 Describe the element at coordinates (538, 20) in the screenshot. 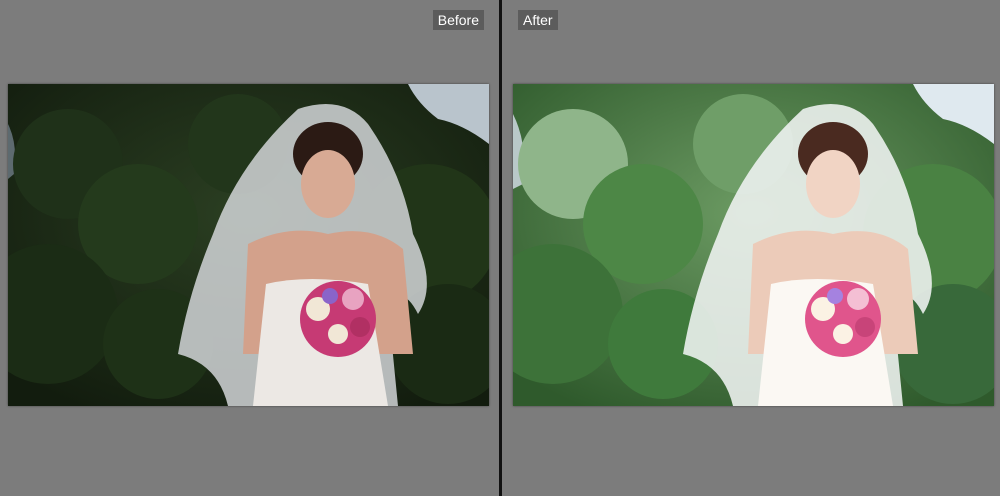

I see `after-label: After` at that location.